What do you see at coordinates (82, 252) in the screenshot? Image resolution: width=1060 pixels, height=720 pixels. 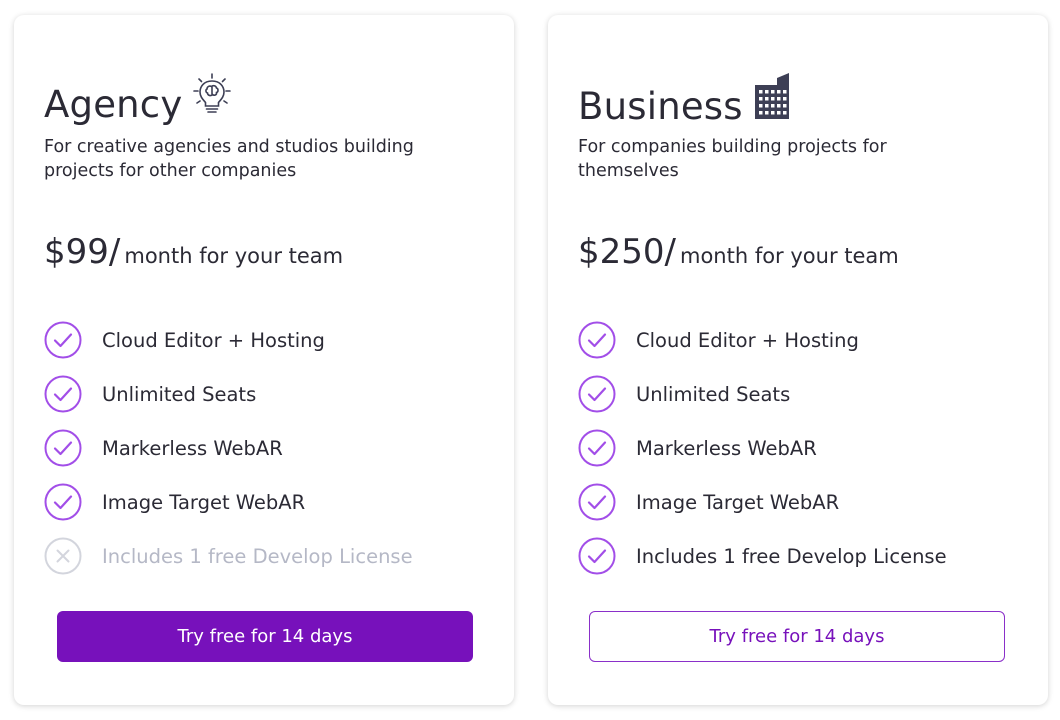 I see `plan-price: $99/` at bounding box center [82, 252].